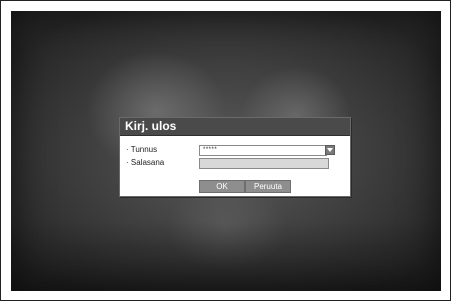  I want to click on cancel-button: Peruuta, so click(268, 186).